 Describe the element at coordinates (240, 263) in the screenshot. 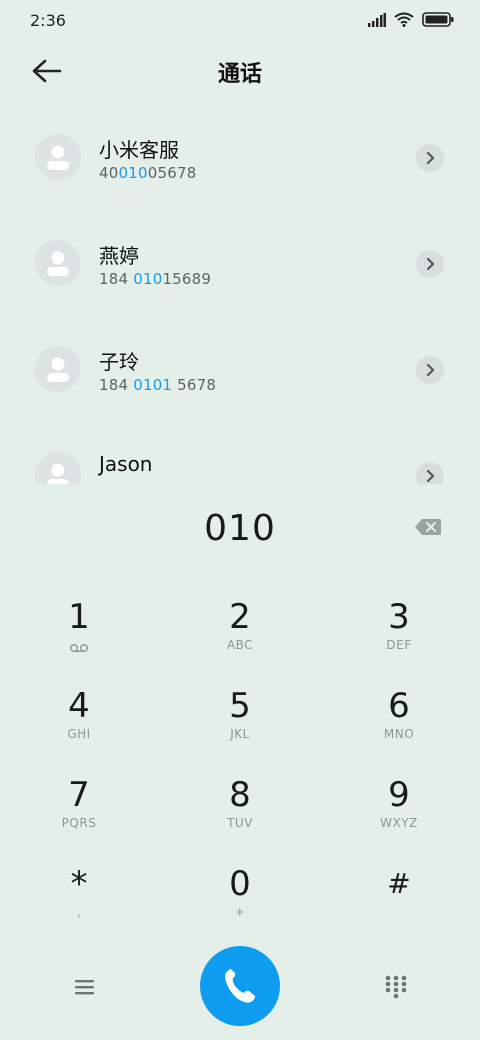

I see `contact-row: 燕婷 184 01015689` at that location.